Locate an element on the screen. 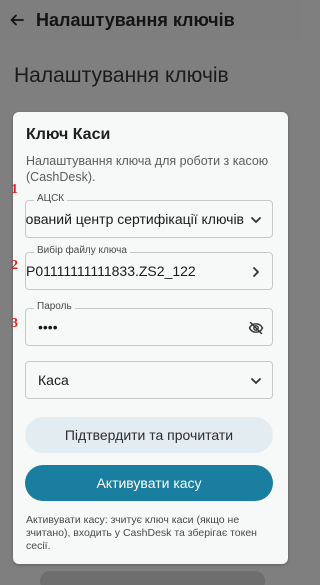  annotation-marker-2: 2 is located at coordinates (14, 265).